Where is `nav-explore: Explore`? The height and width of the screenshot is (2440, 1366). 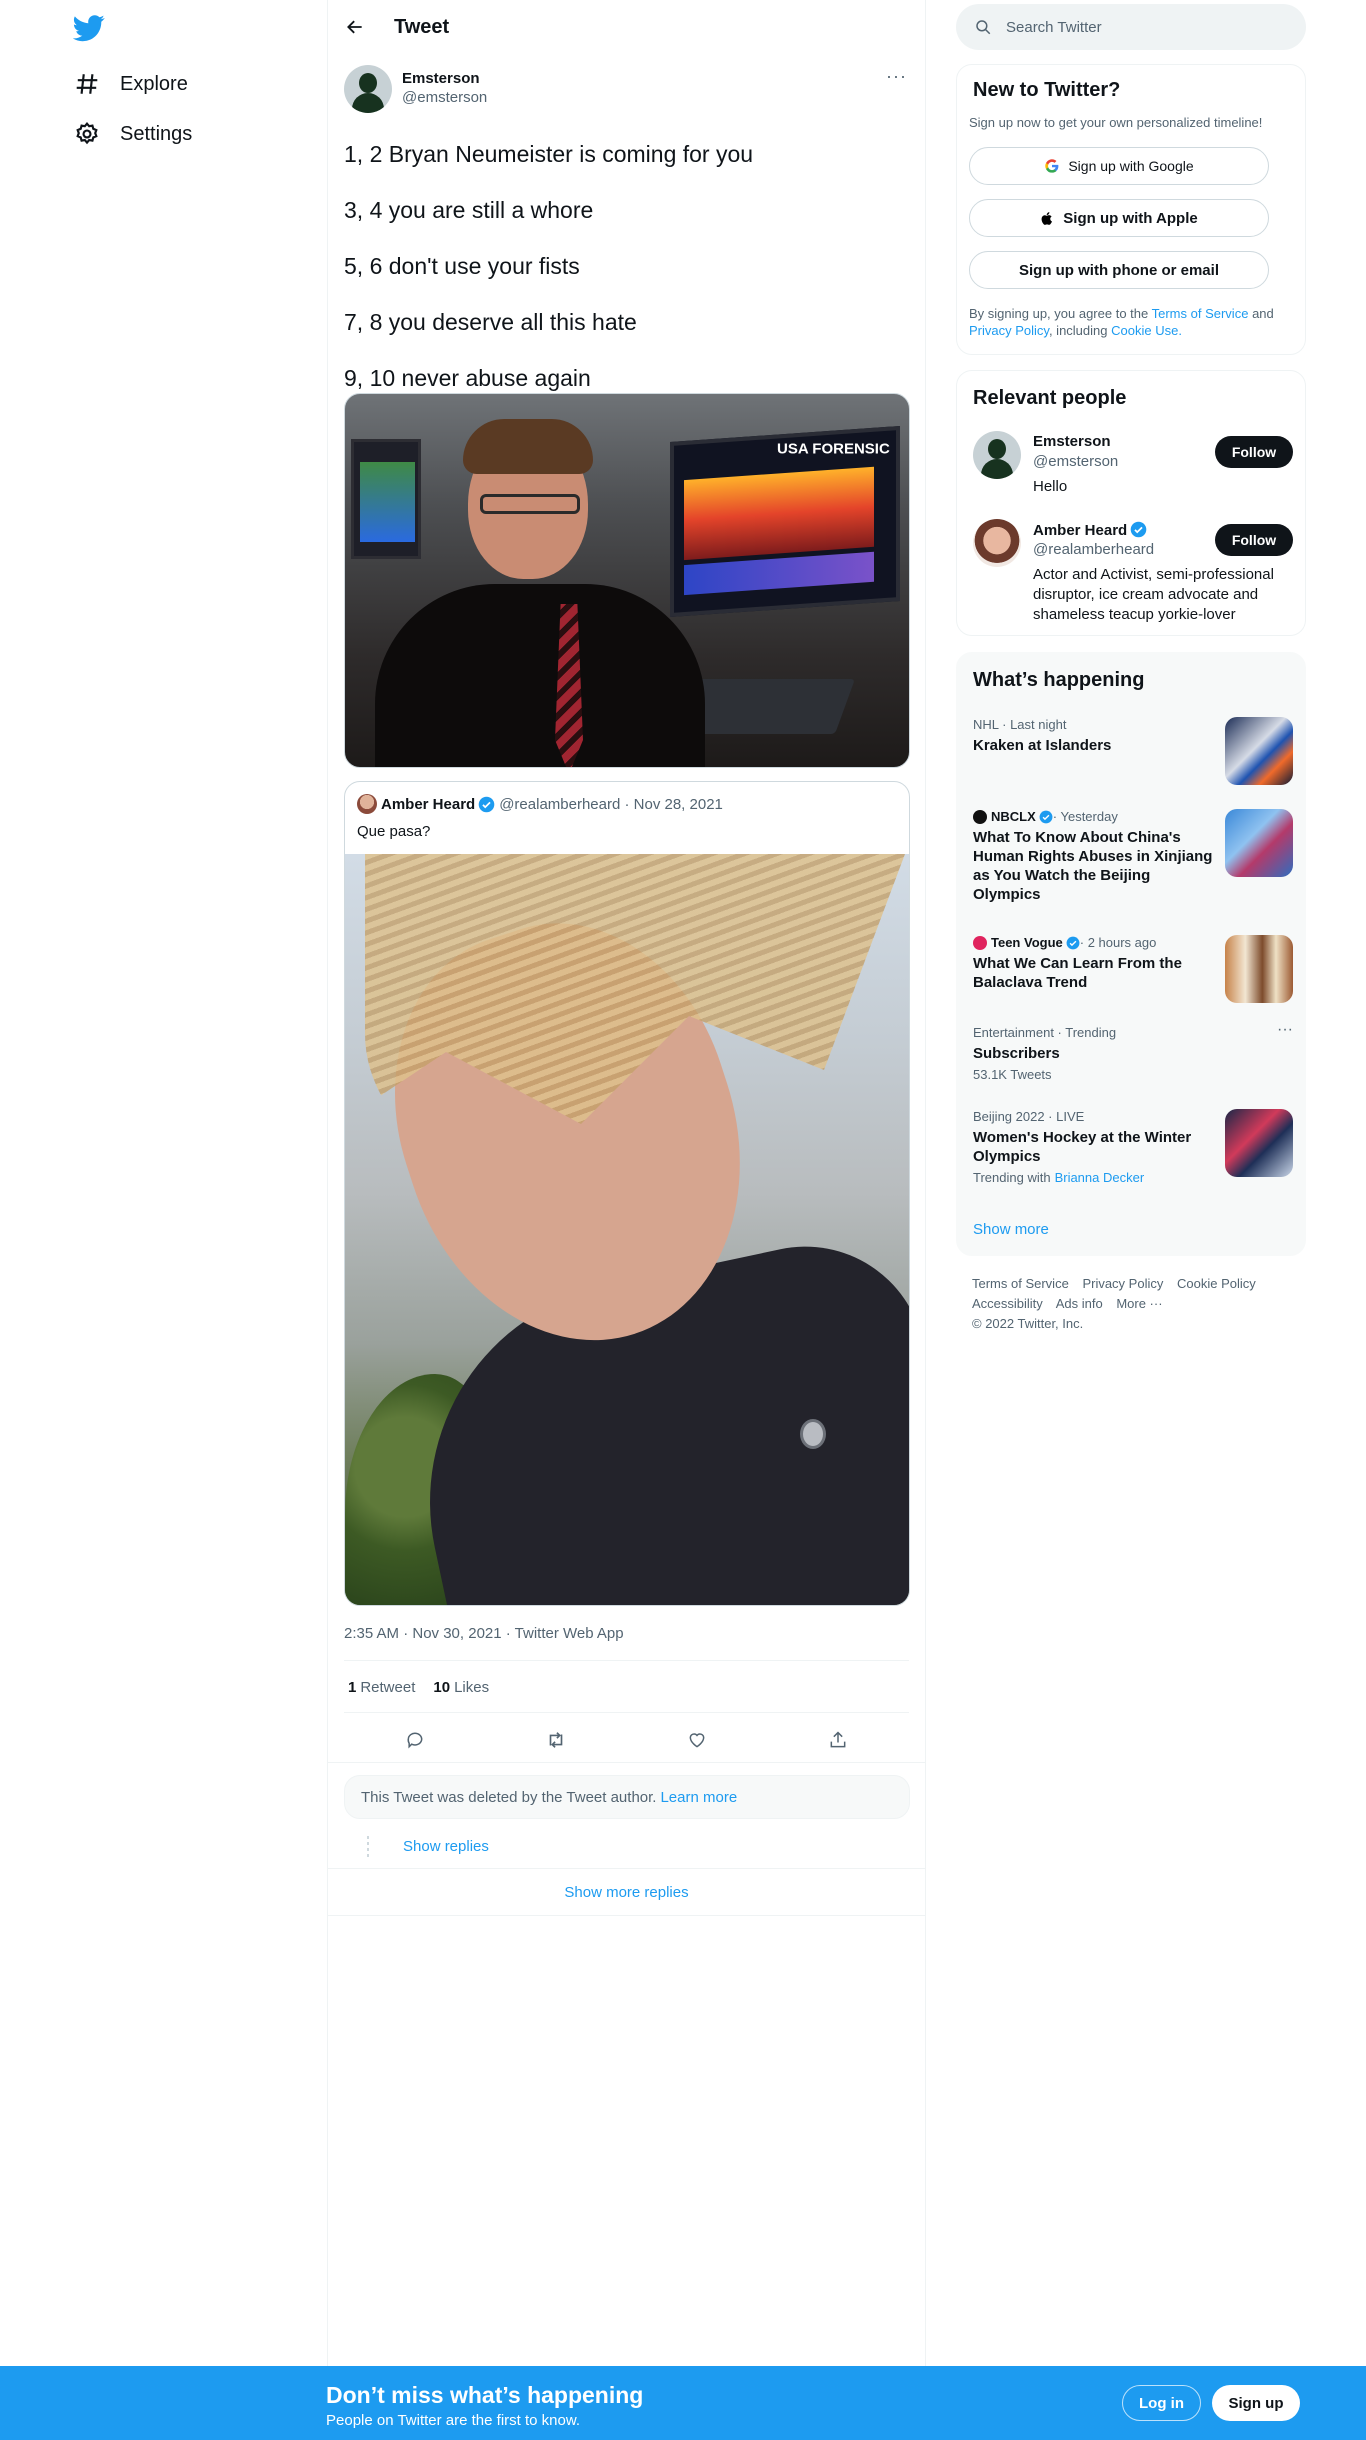
nav-explore: Explore is located at coordinates (130, 84).